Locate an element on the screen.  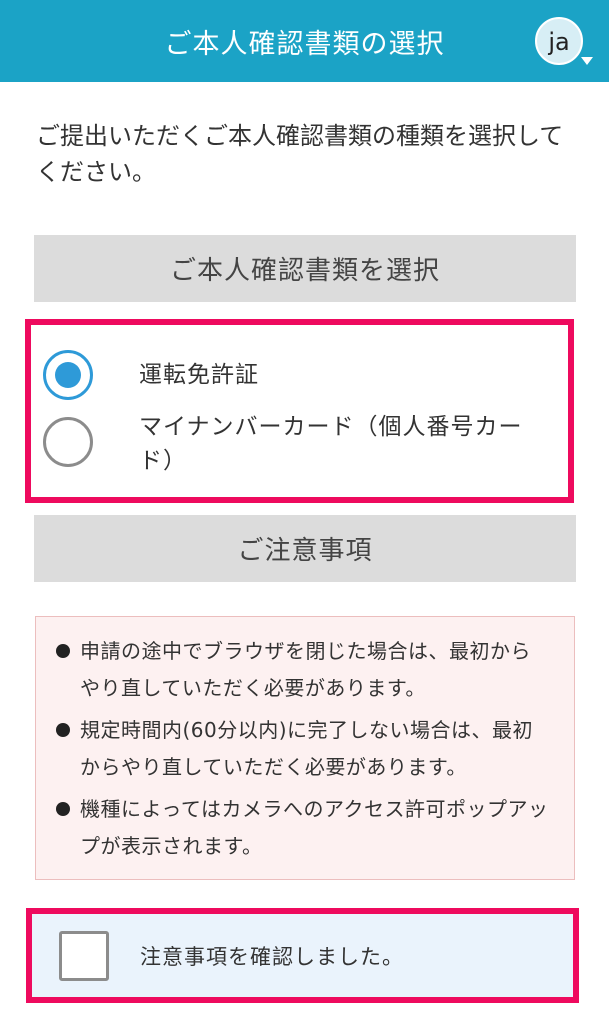
confirm-label: 注意事項を確認しました。 is located at coordinates (272, 957).